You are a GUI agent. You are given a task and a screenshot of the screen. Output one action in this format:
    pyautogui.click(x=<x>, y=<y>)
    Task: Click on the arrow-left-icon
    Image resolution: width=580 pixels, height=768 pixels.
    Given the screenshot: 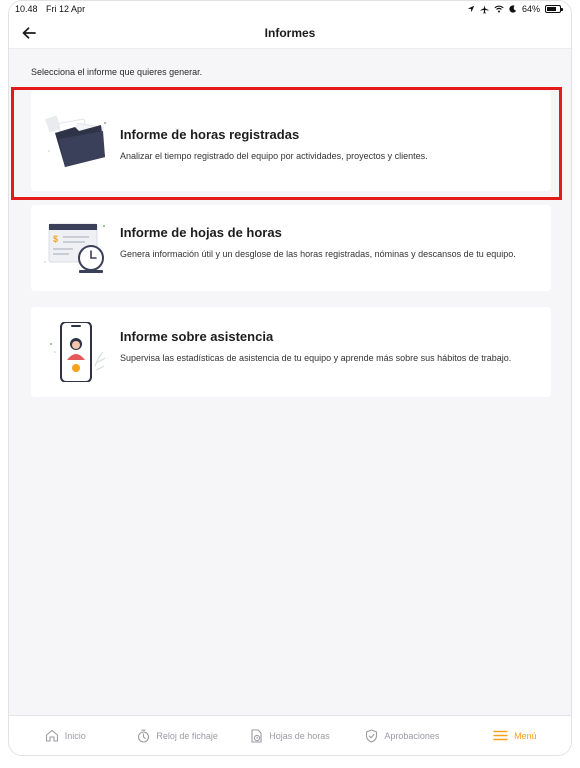 What is the action you would take?
    pyautogui.click(x=29, y=33)
    